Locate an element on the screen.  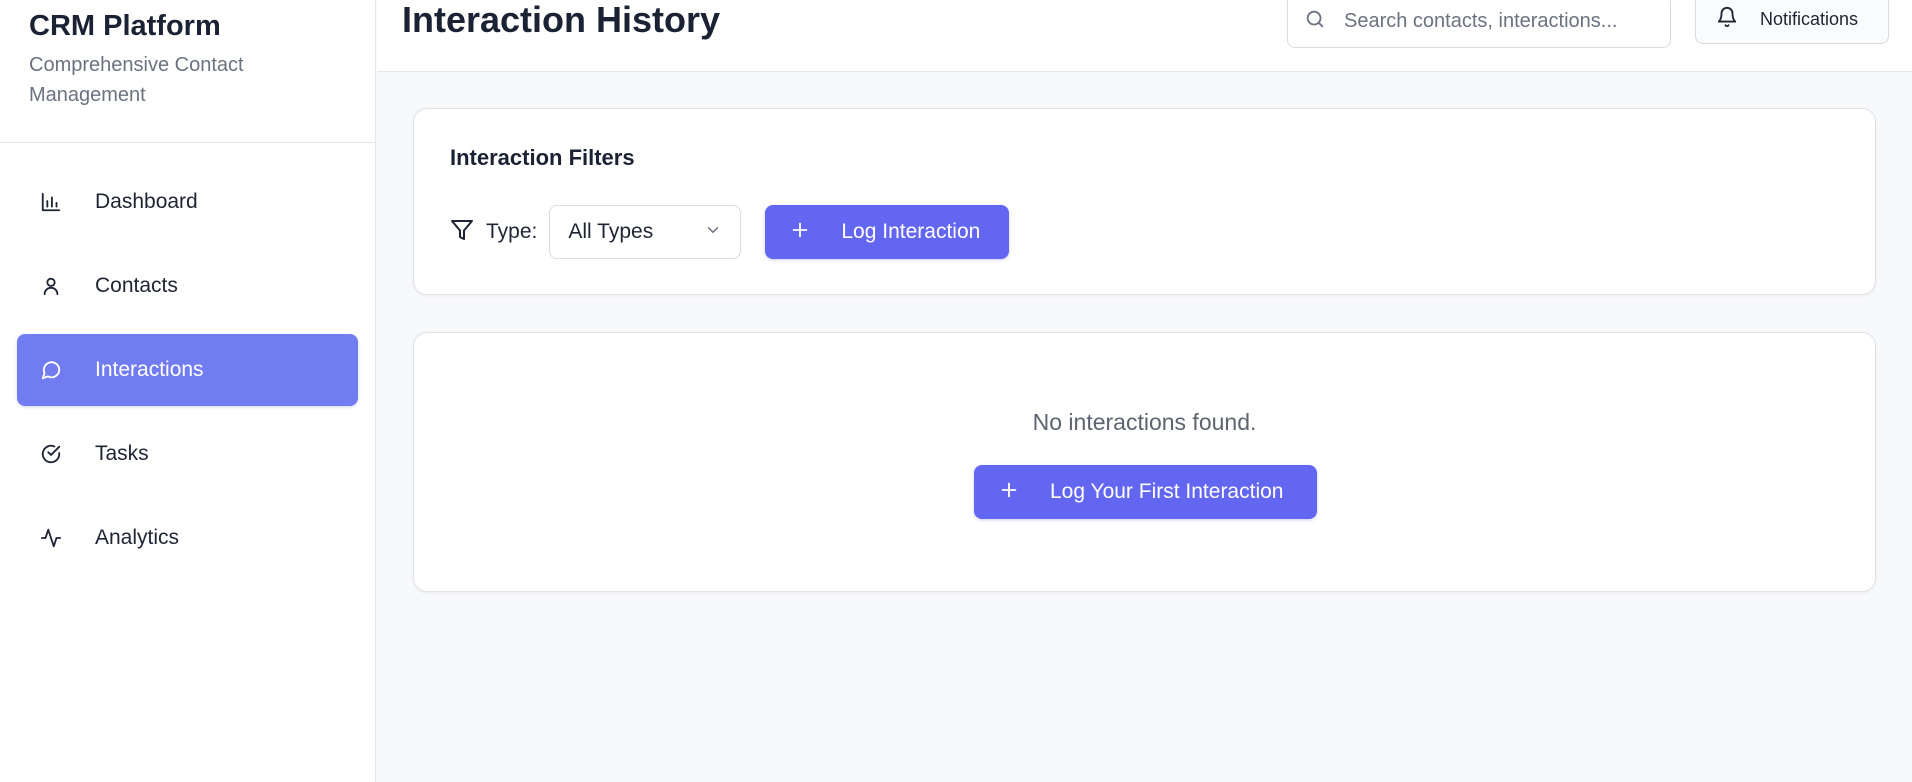
sidebar-item-label: Dashboard is located at coordinates (146, 201).